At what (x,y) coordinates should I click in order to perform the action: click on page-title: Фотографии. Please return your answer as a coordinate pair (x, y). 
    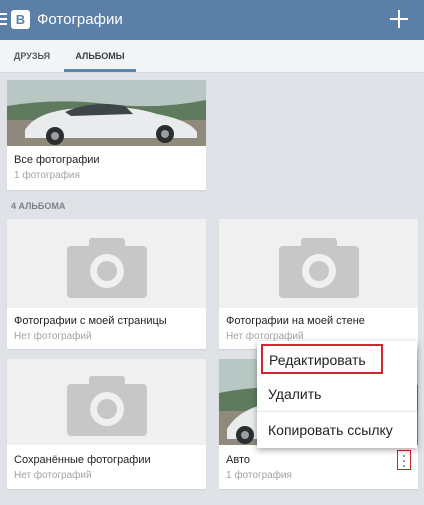
    Looking at the image, I should click on (80, 19).